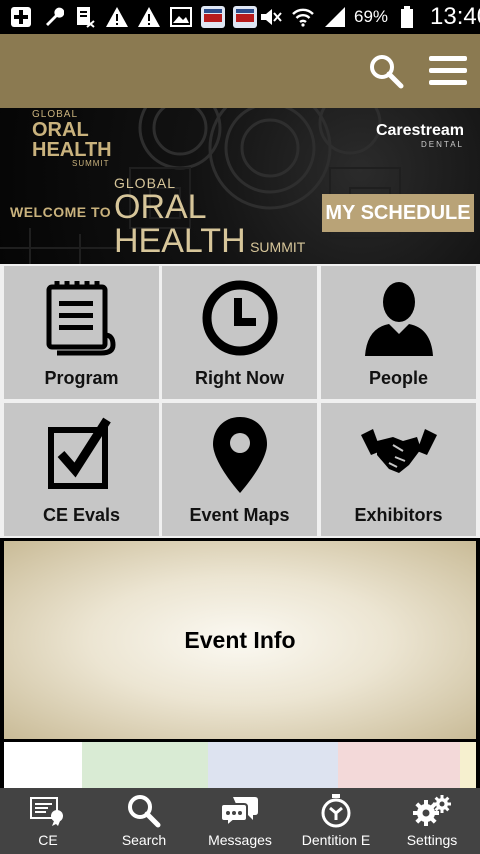 The image size is (480, 854). What do you see at coordinates (46, 811) in the screenshot?
I see `certificate-icon` at bounding box center [46, 811].